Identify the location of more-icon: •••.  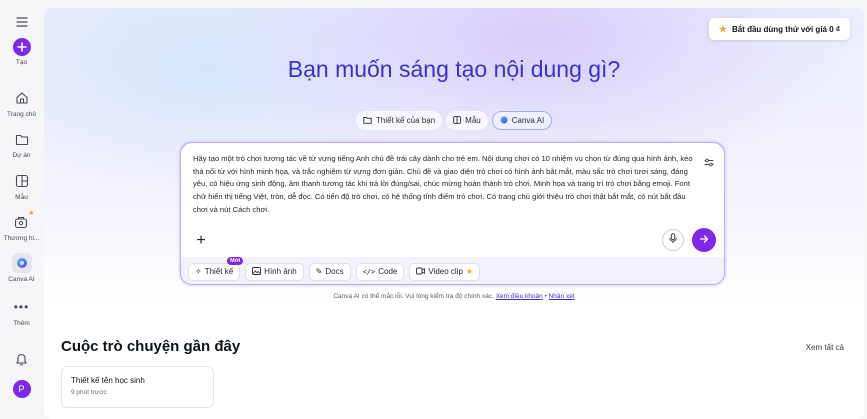
(21, 307).